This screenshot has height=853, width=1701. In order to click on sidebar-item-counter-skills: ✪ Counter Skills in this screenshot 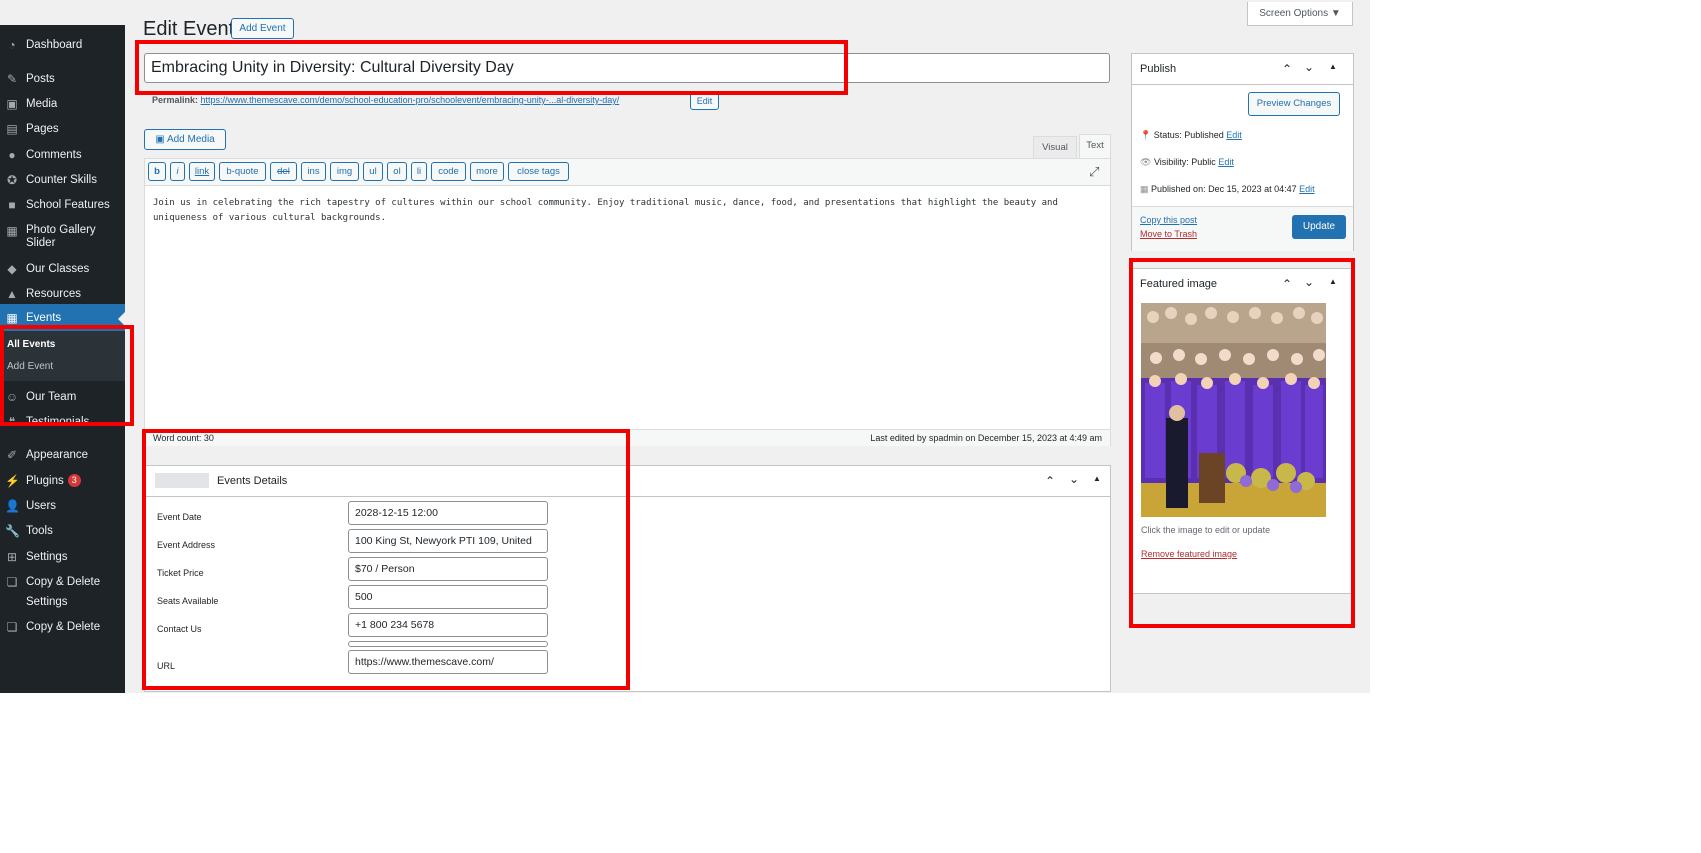, I will do `click(62, 181)`.